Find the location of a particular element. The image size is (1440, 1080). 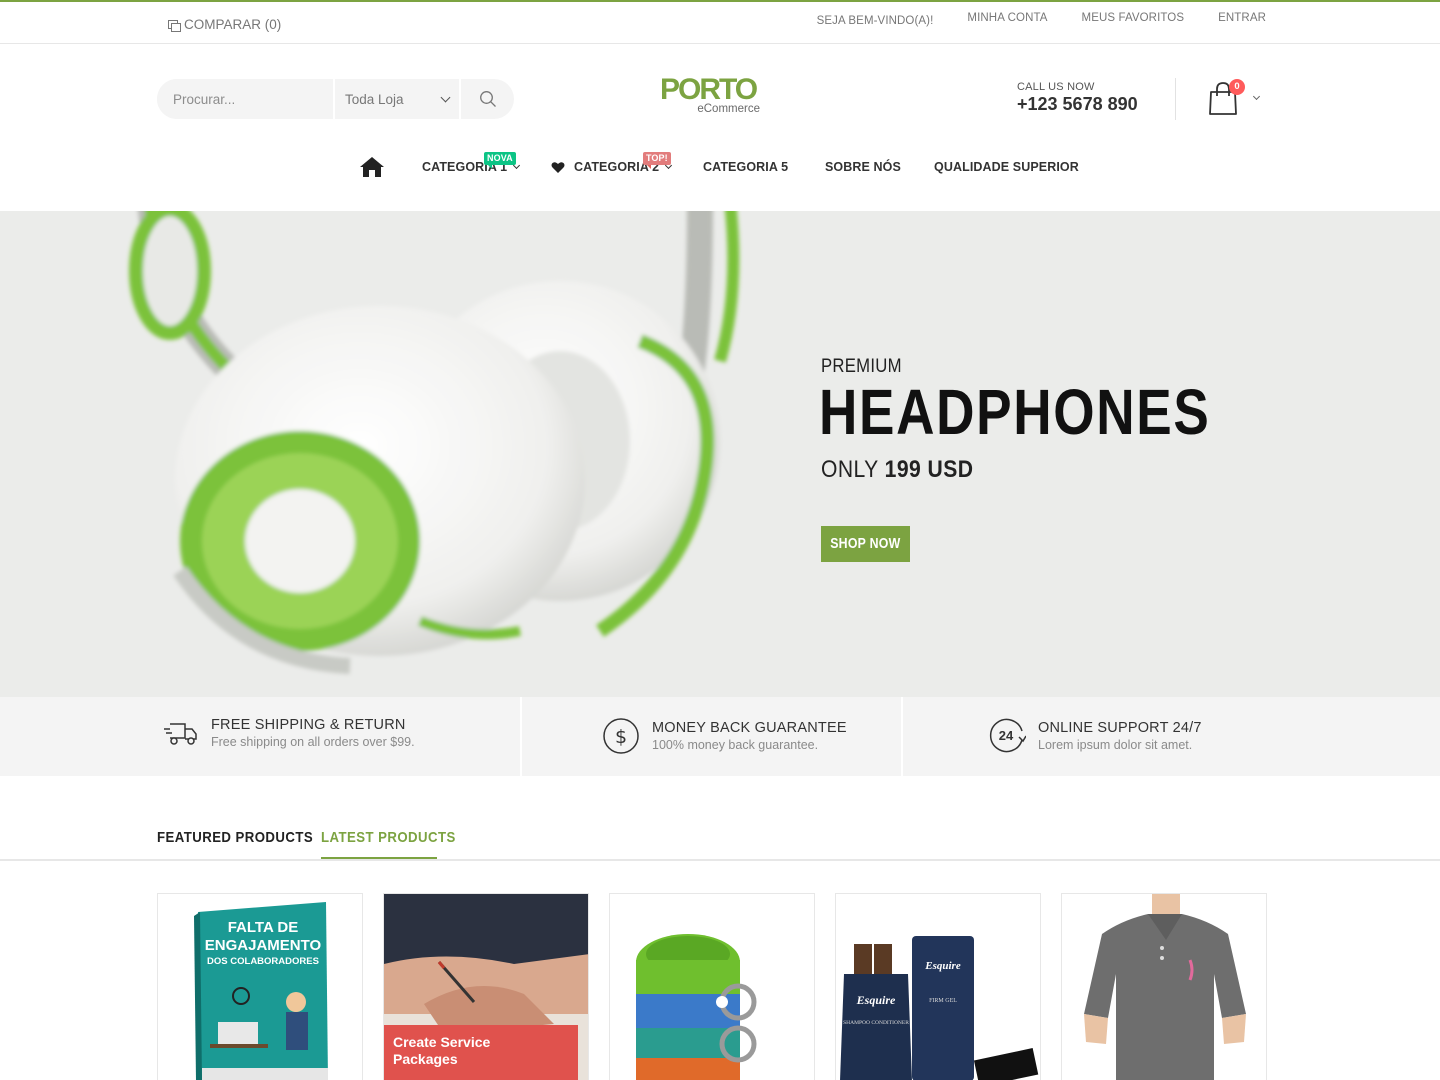

search-category-select: Toda Loja is located at coordinates (396, 99).